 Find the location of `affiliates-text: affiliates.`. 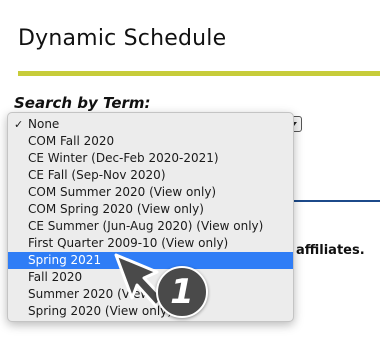

affiliates-text: affiliates. is located at coordinates (330, 250).